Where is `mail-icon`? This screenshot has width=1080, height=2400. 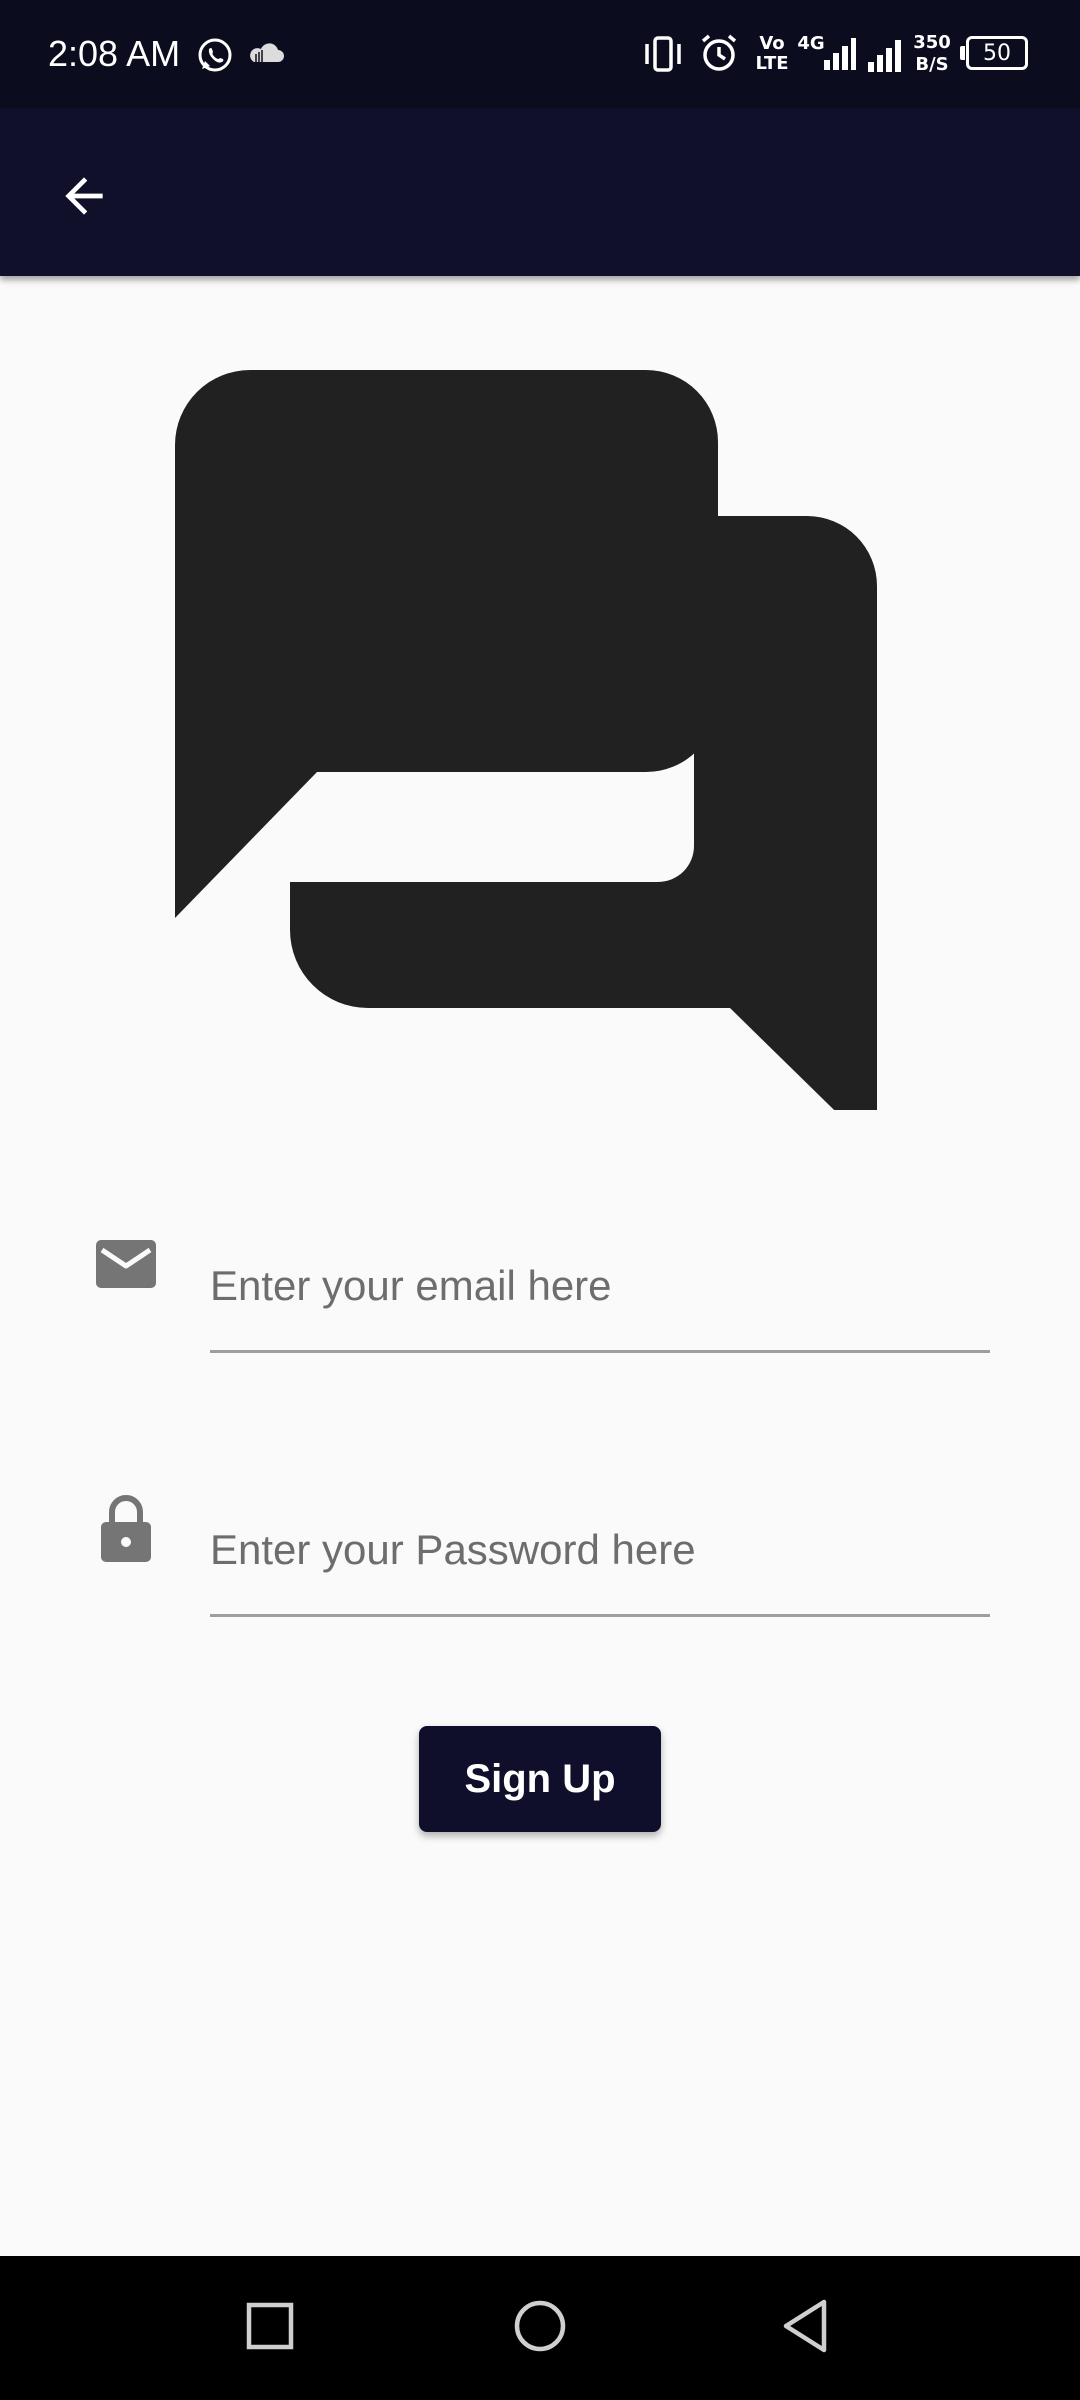
mail-icon is located at coordinates (126, 1264).